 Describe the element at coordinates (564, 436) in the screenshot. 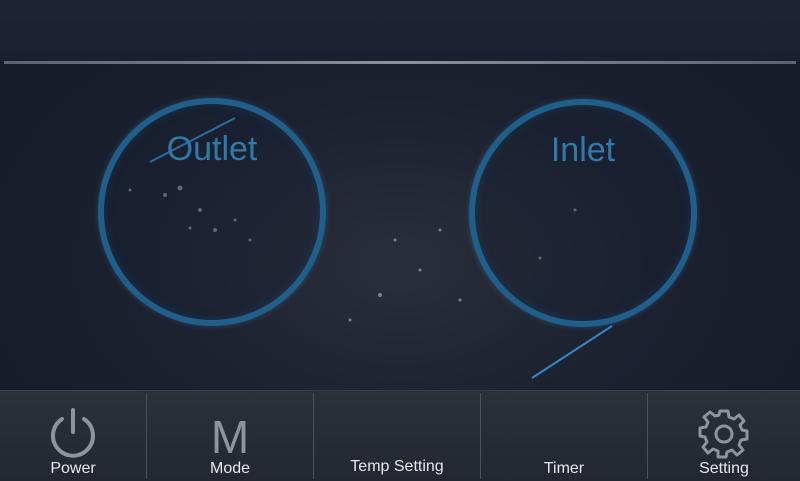

I see `timer-button: Timer` at that location.